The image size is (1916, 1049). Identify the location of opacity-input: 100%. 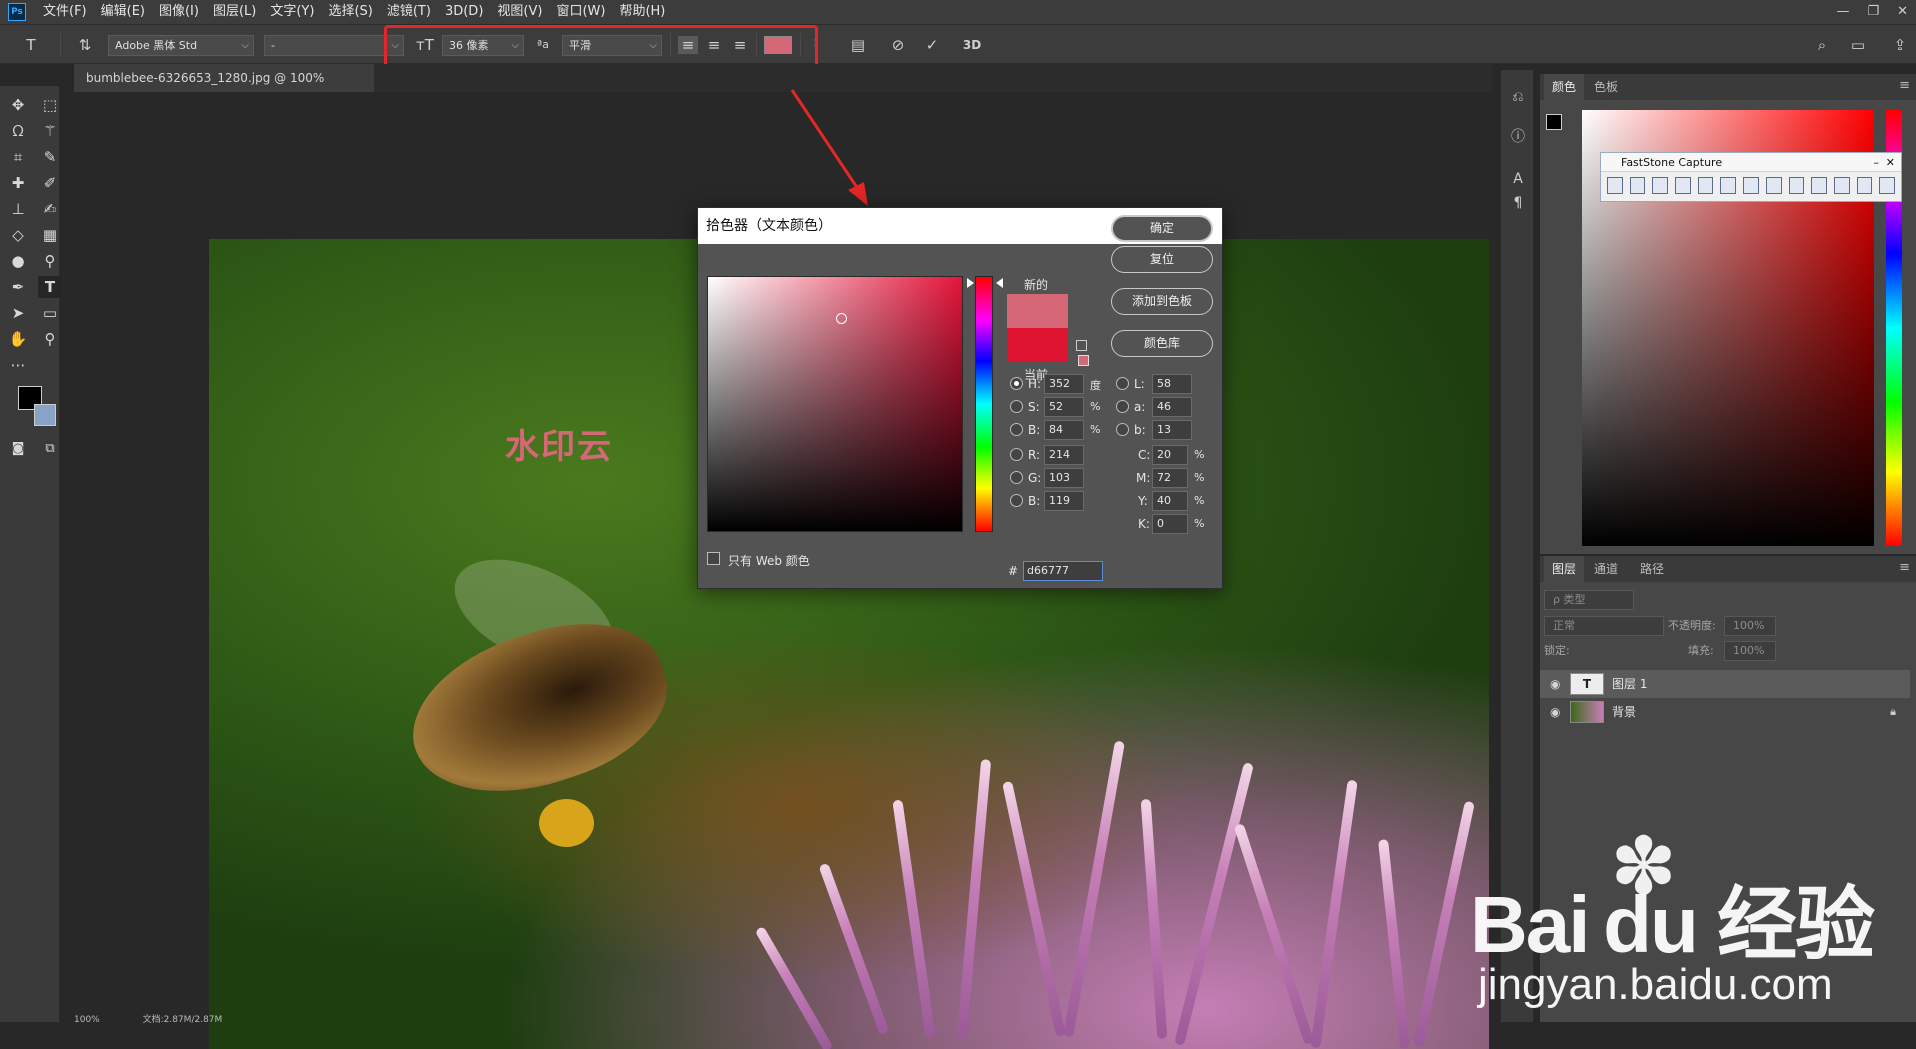
(1750, 626).